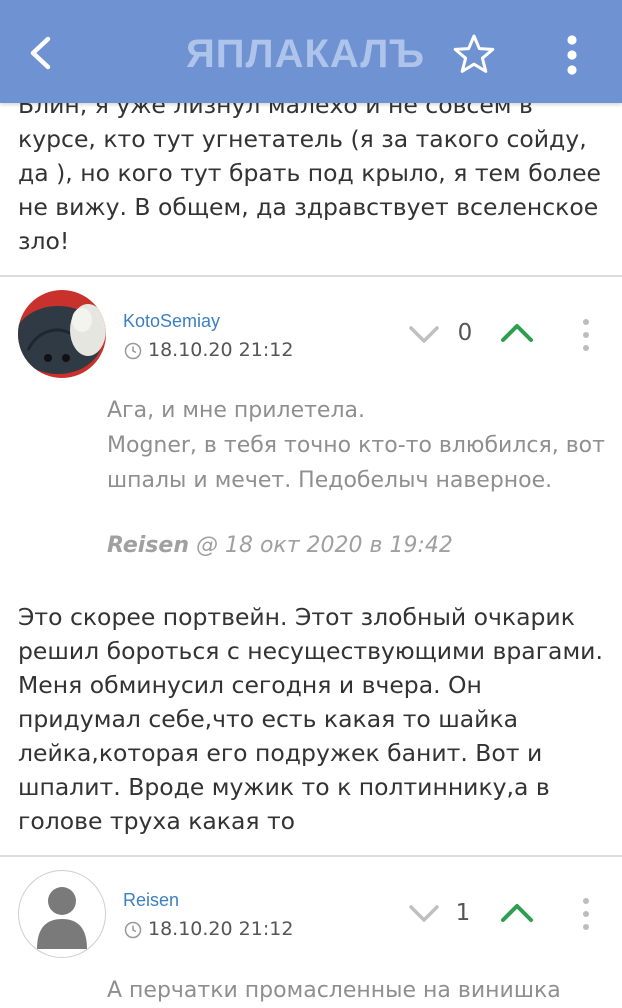 The image size is (622, 1008). I want to click on site-logo: ЯПЛАКАЛЪ, so click(306, 54).